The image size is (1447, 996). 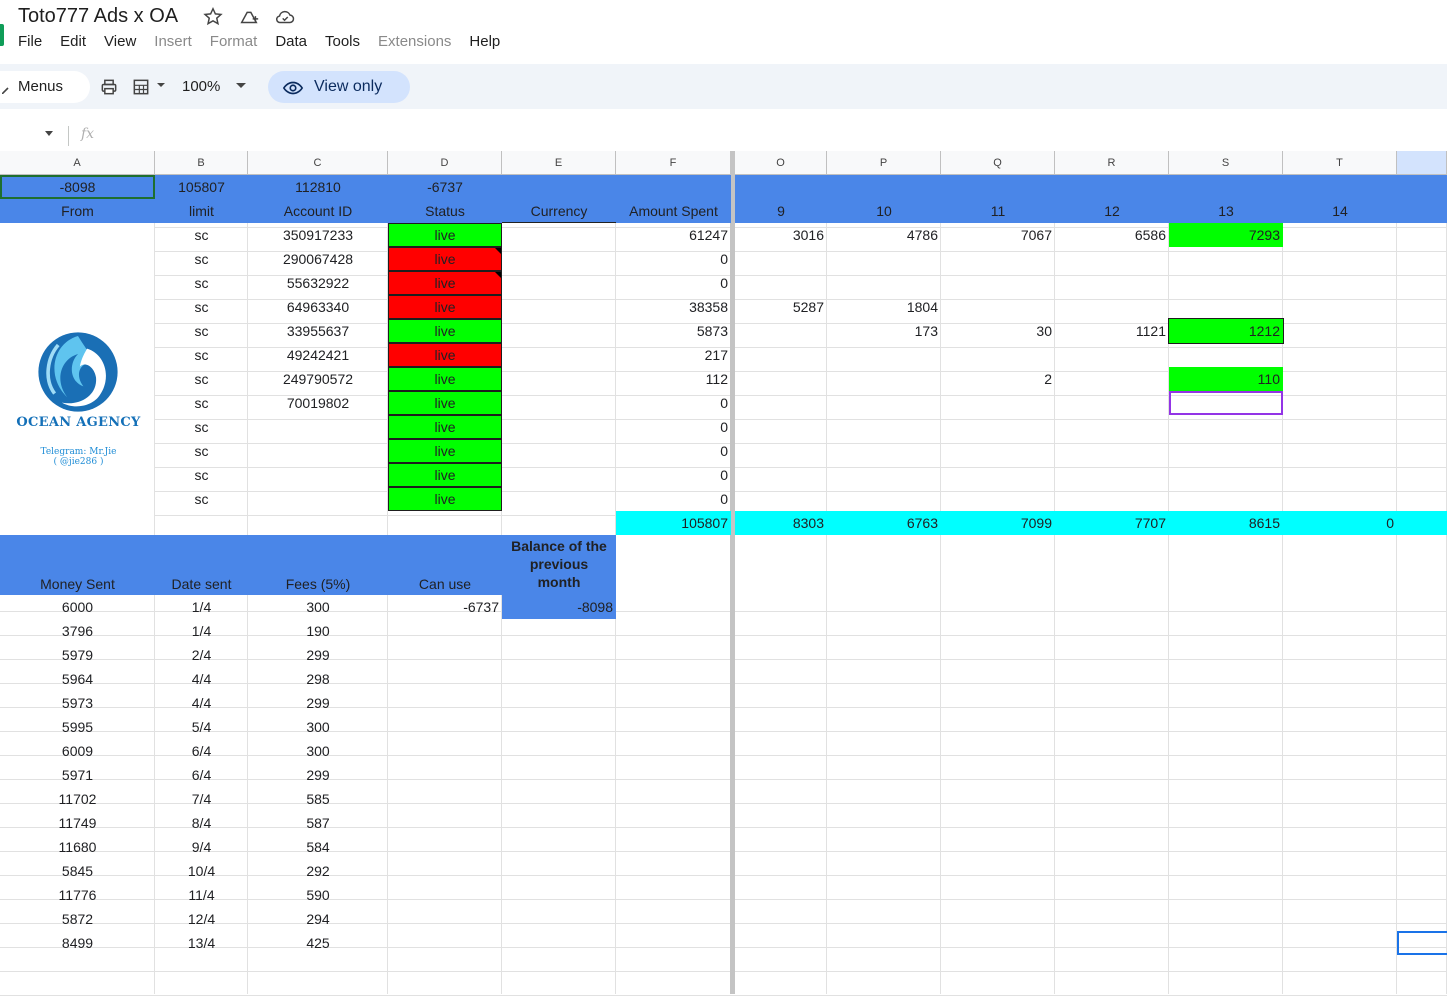 I want to click on sheets-logo-icon, so click(x=2, y=35).